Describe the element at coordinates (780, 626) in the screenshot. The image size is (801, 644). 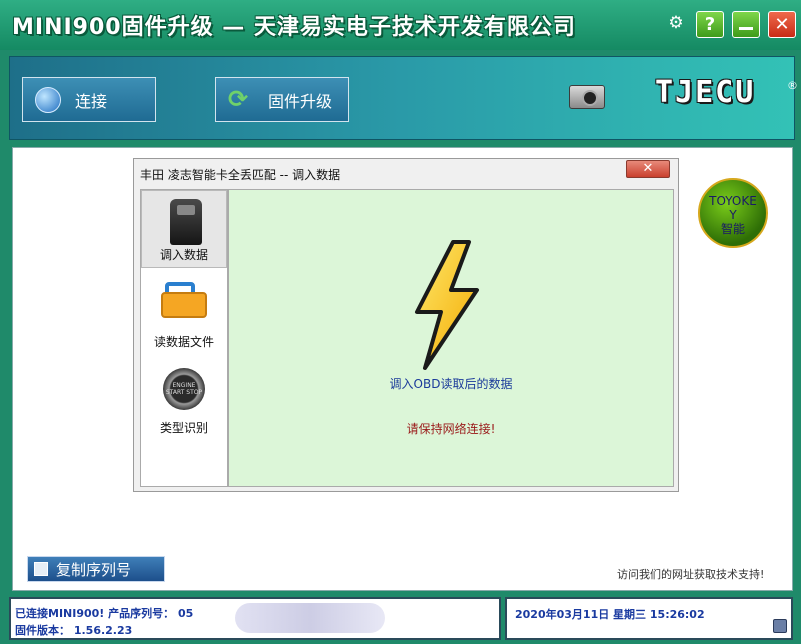
I see `network-icon` at that location.